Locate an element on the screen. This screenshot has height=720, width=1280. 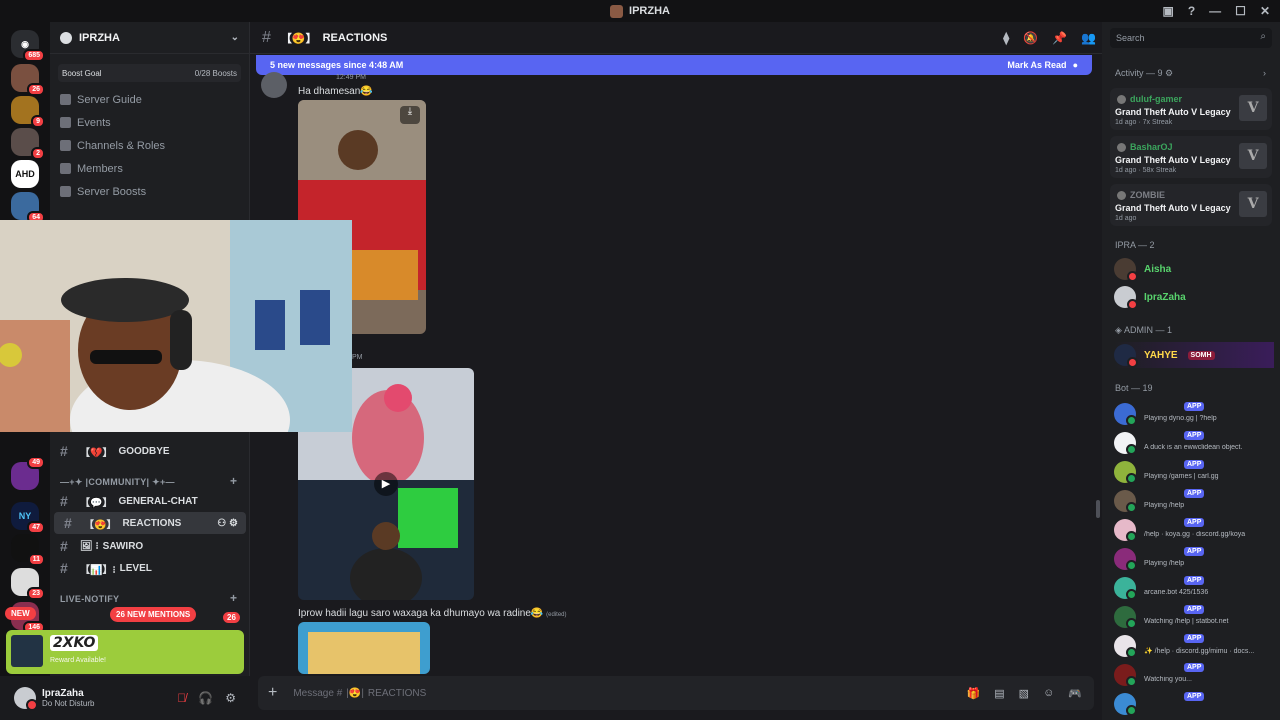
nav-members: Members is located at coordinates (149, 168).